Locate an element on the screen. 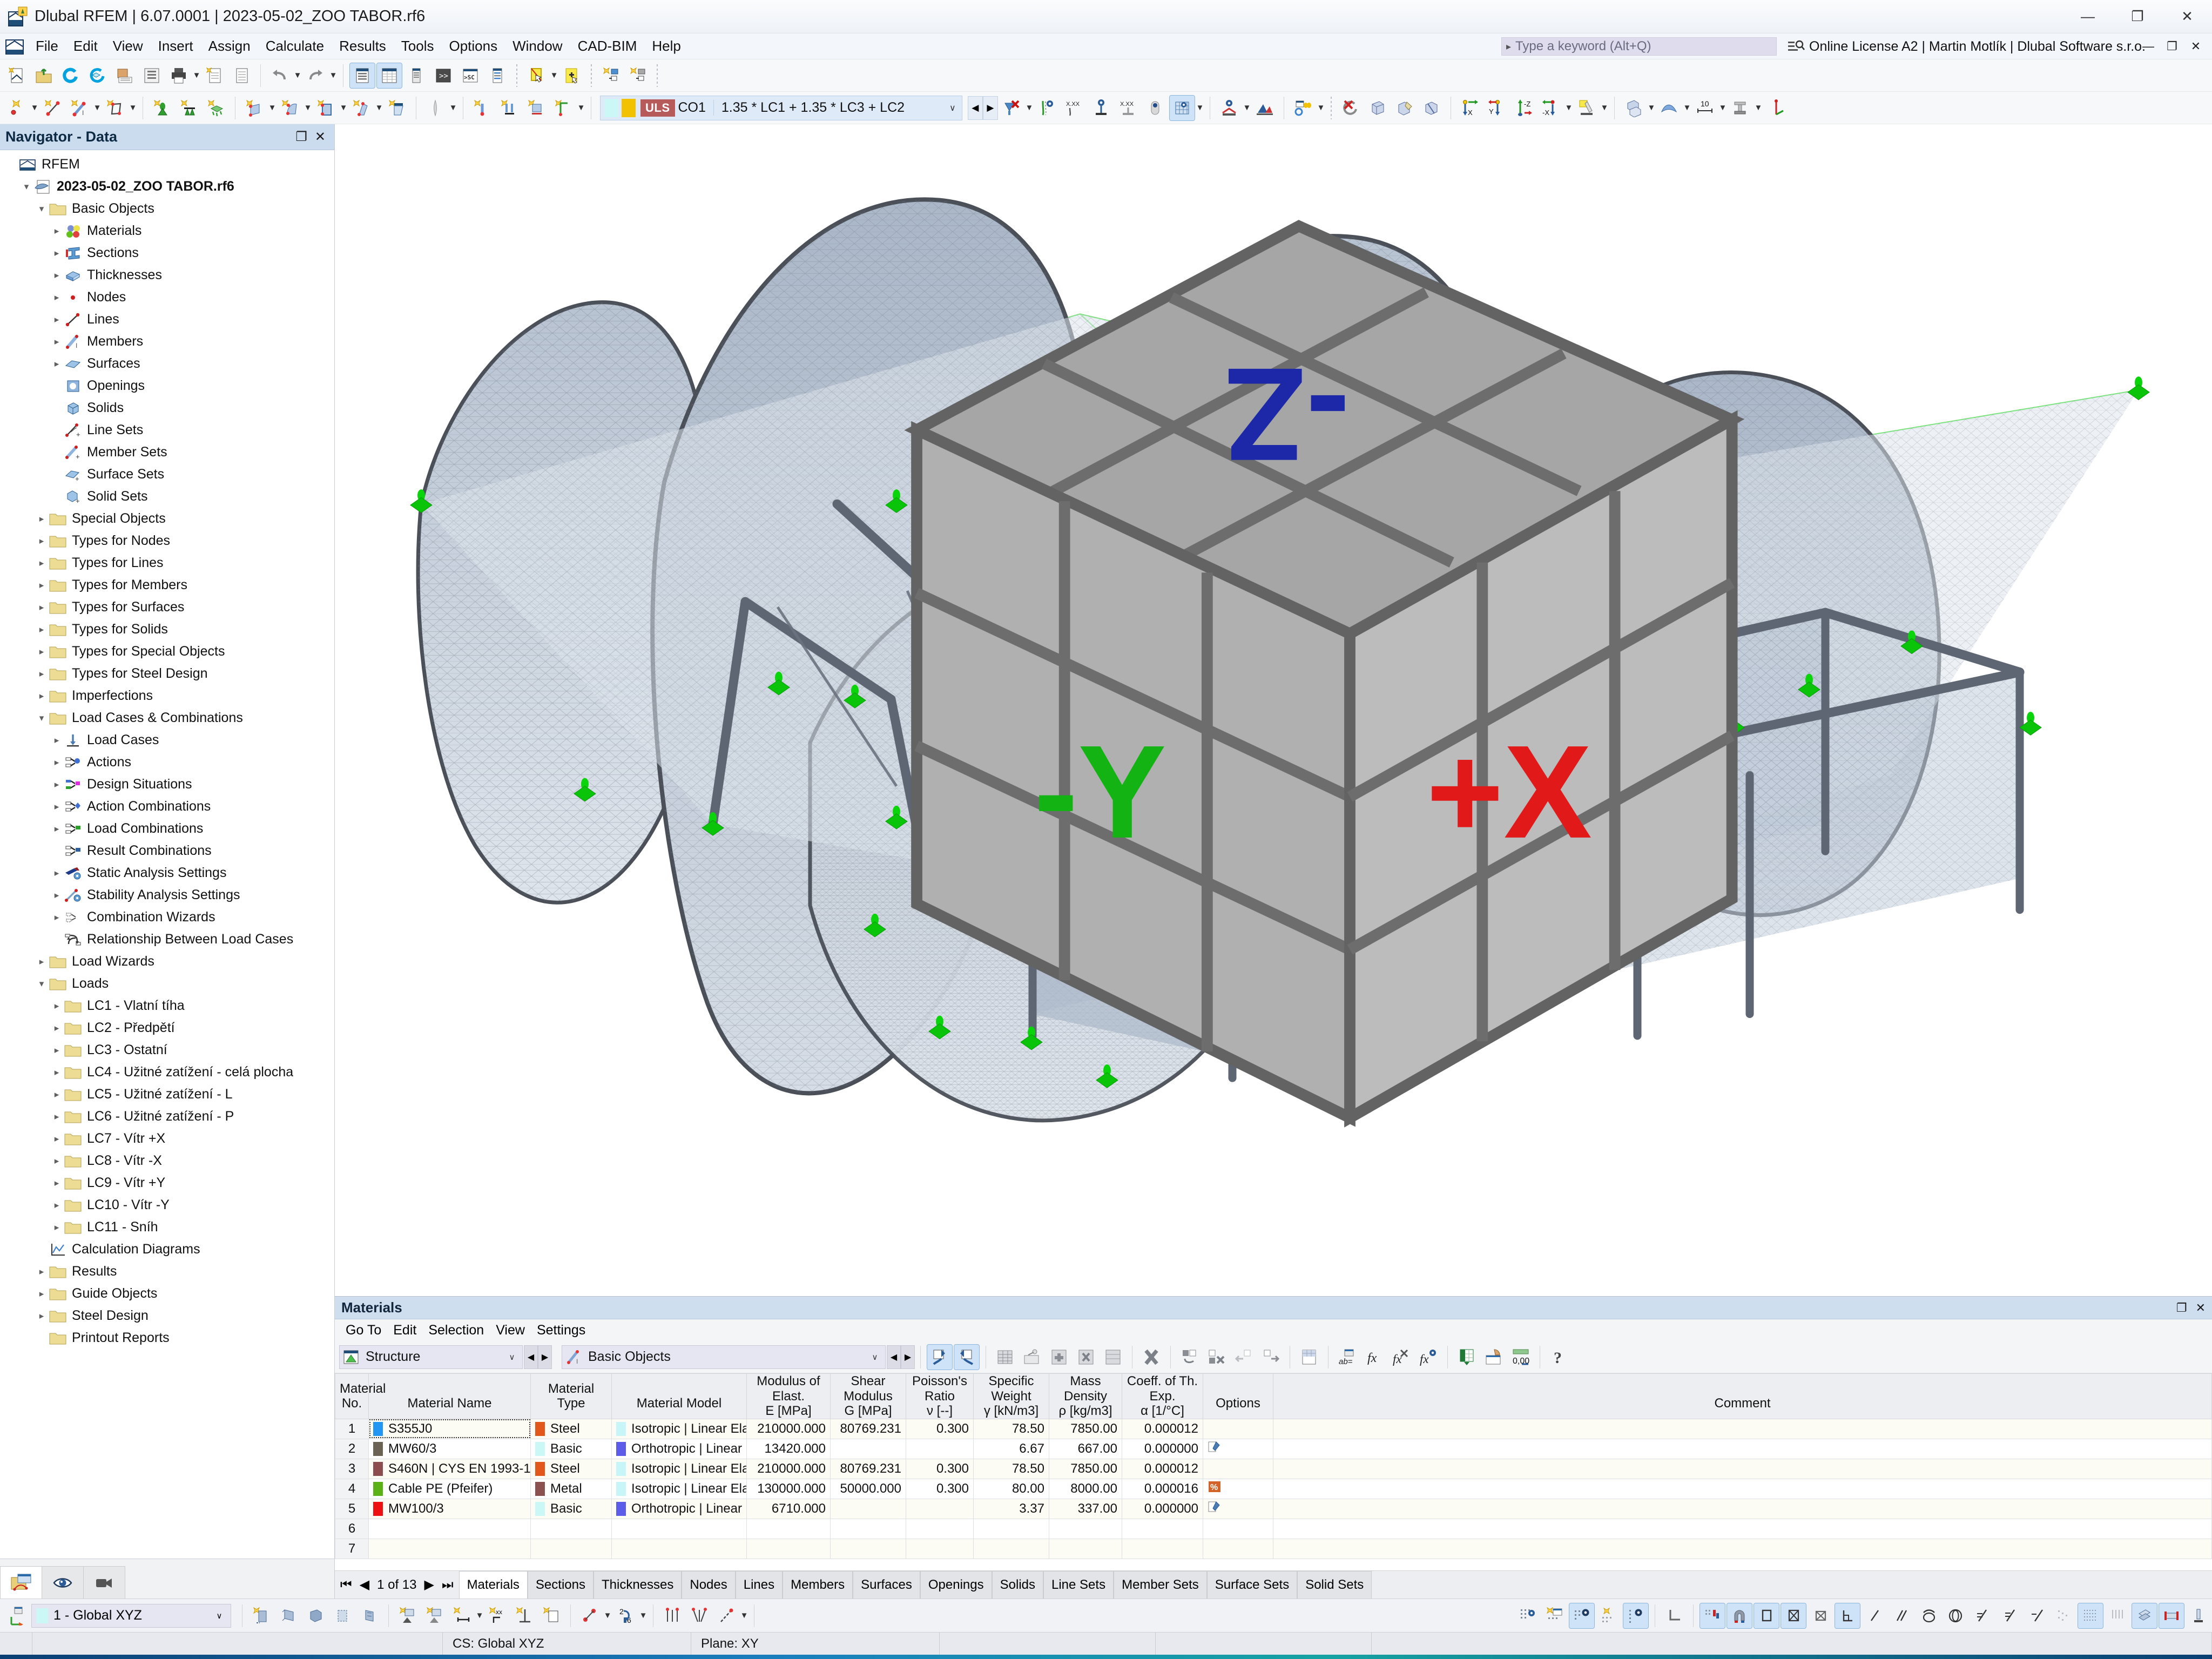  cell-material-type: Basic is located at coordinates (571, 1448).